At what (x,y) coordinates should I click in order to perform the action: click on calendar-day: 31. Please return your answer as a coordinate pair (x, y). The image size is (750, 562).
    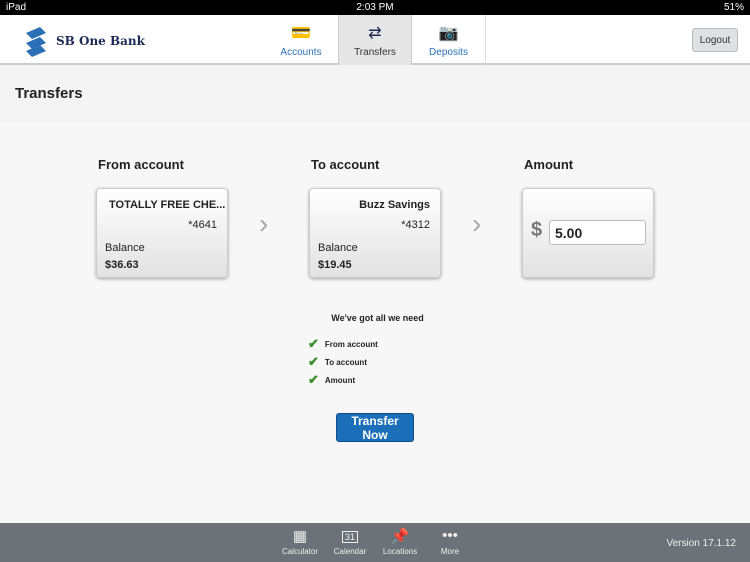
    Looking at the image, I should click on (349, 537).